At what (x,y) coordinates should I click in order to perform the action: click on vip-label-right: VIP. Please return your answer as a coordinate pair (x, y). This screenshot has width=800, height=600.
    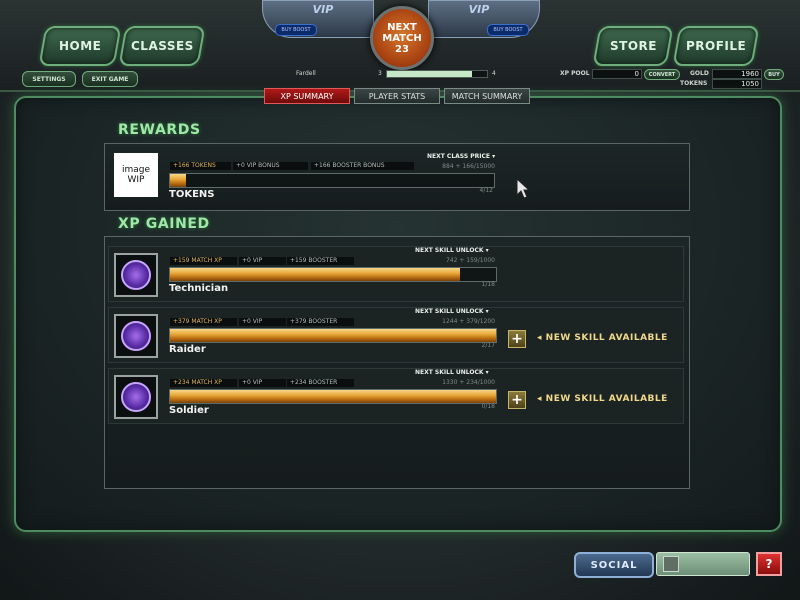
    Looking at the image, I should click on (479, 9).